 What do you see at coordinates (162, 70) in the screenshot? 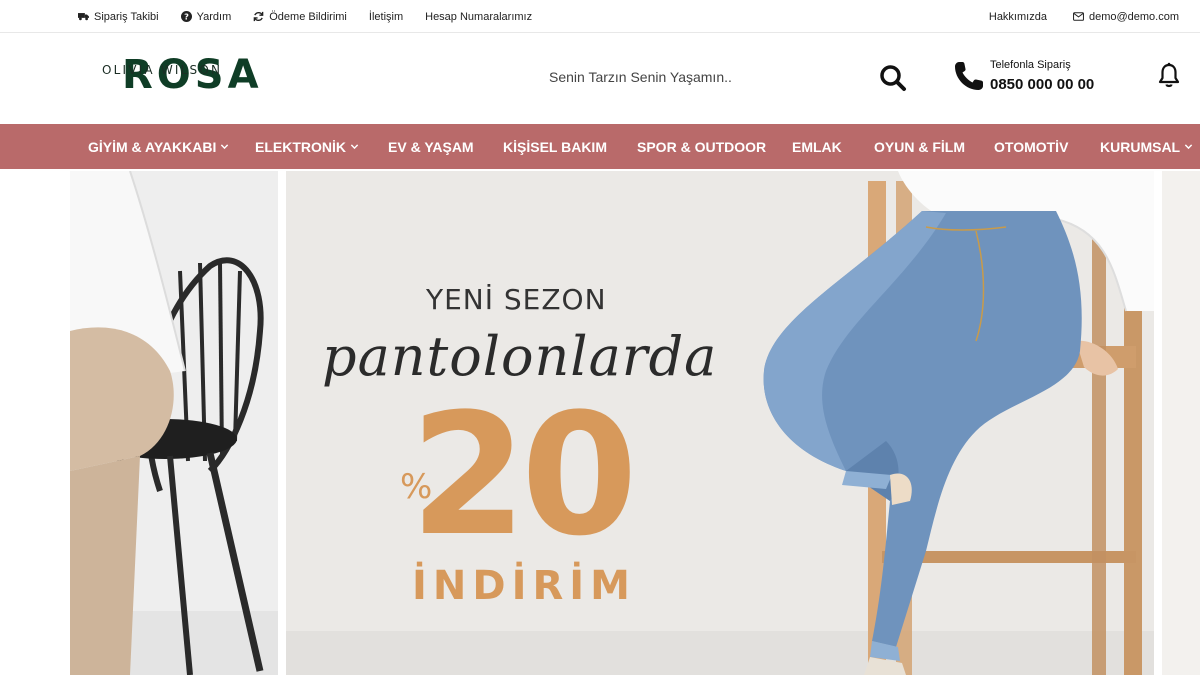
I see `logo-tagline: OLIVIA WILSON` at bounding box center [162, 70].